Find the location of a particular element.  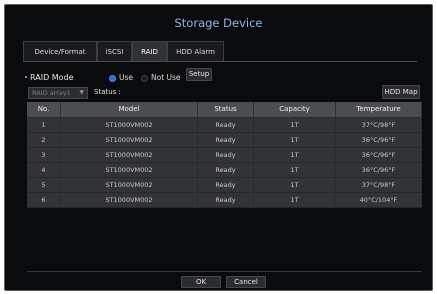

table-row: 2 ST1000VM002 Ready 1T 36°C/96°F is located at coordinates (224, 140).